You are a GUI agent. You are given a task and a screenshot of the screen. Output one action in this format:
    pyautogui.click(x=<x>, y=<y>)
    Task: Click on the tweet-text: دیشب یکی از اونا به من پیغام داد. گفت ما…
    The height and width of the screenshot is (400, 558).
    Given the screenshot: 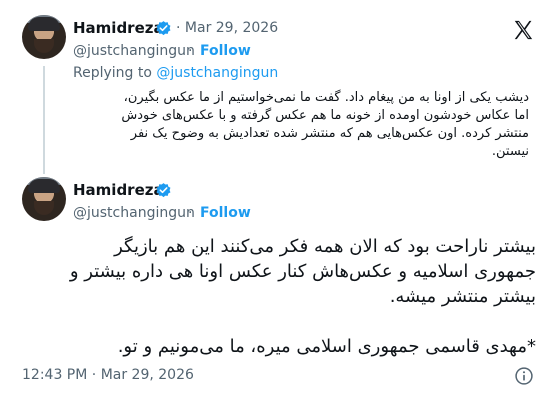 What is the action you would take?
    pyautogui.click(x=301, y=125)
    